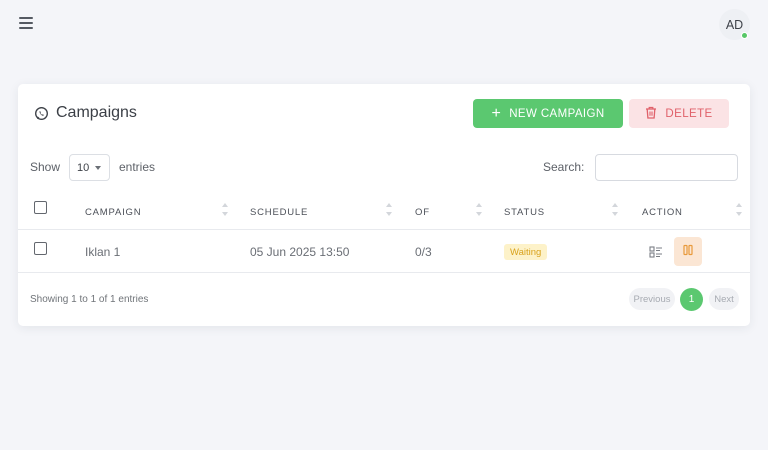 The height and width of the screenshot is (450, 768). Describe the element at coordinates (744, 35) in the screenshot. I see `online-status-dot` at that location.